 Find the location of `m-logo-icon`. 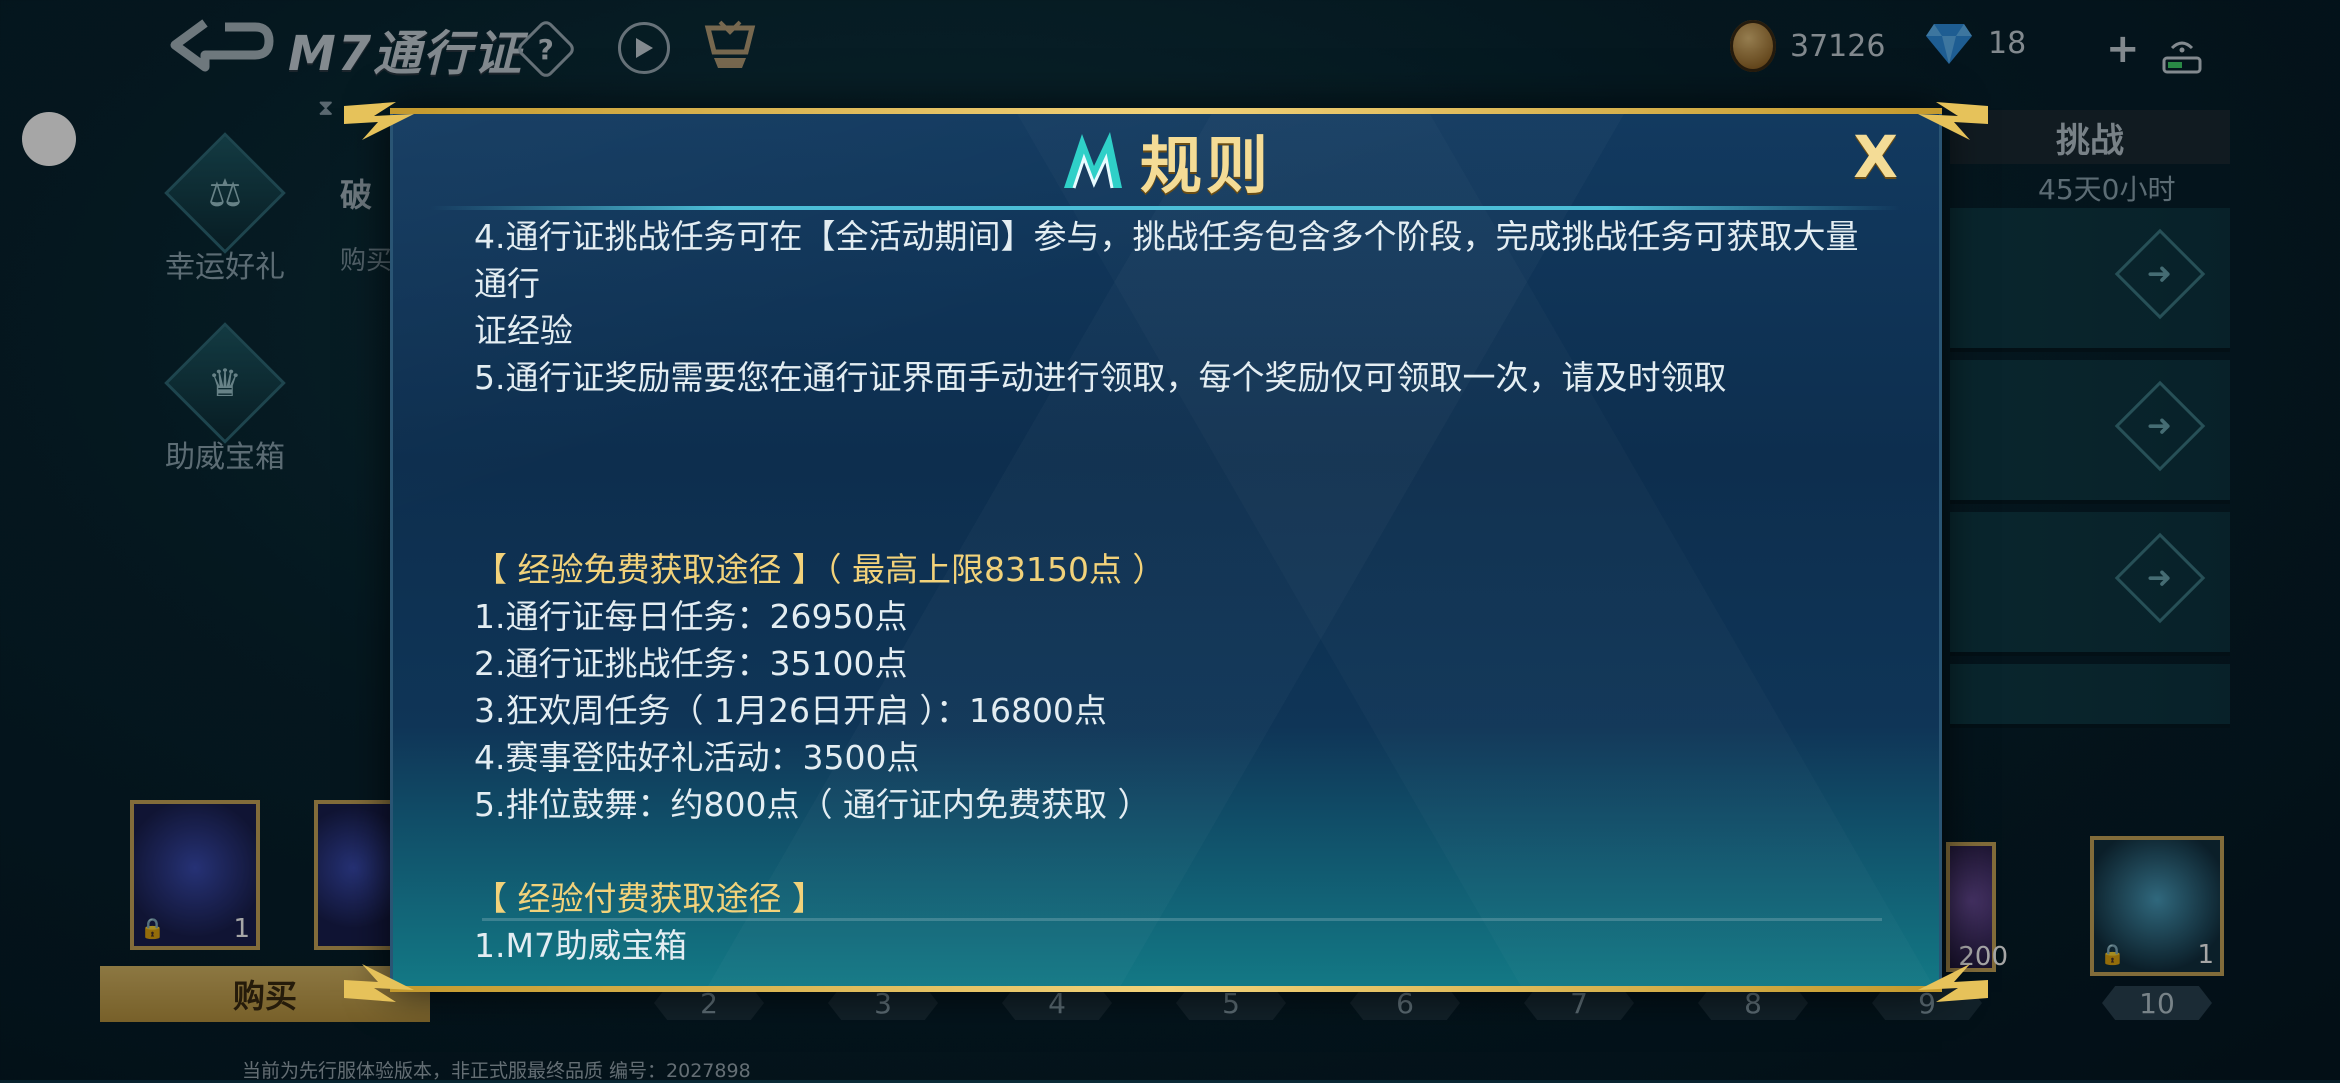

m-logo-icon is located at coordinates (1092, 160).